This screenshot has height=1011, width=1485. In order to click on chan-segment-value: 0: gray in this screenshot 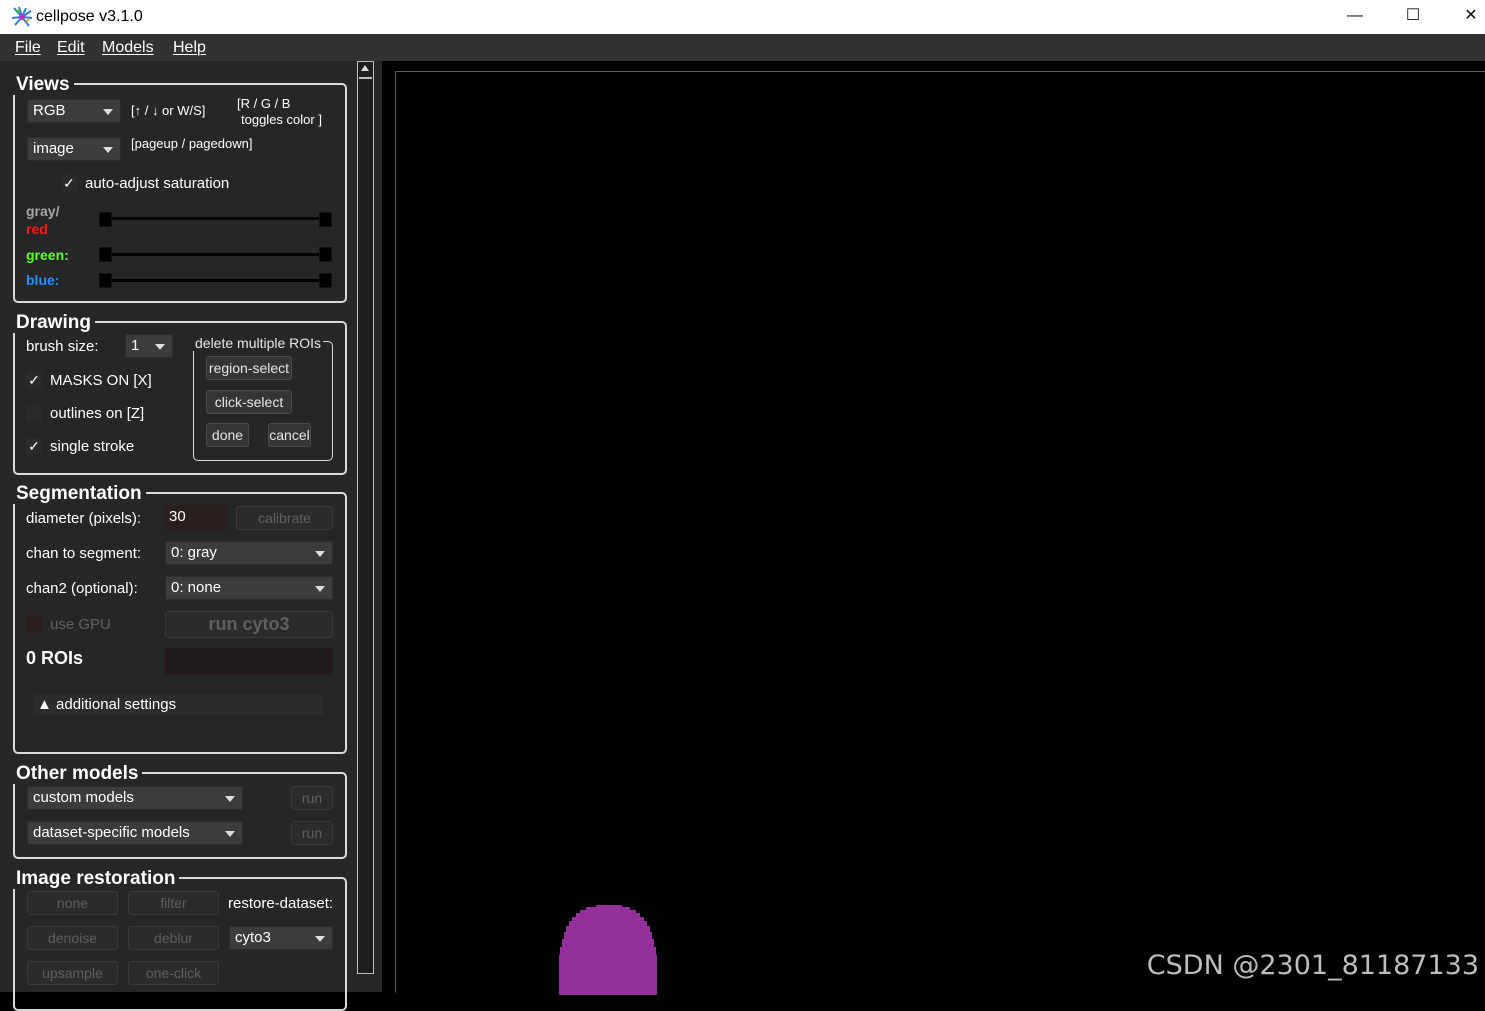, I will do `click(194, 552)`.